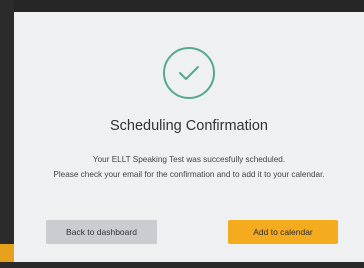 Image resolution: width=364 pixels, height=268 pixels. I want to click on checkmark-icon, so click(189, 73).